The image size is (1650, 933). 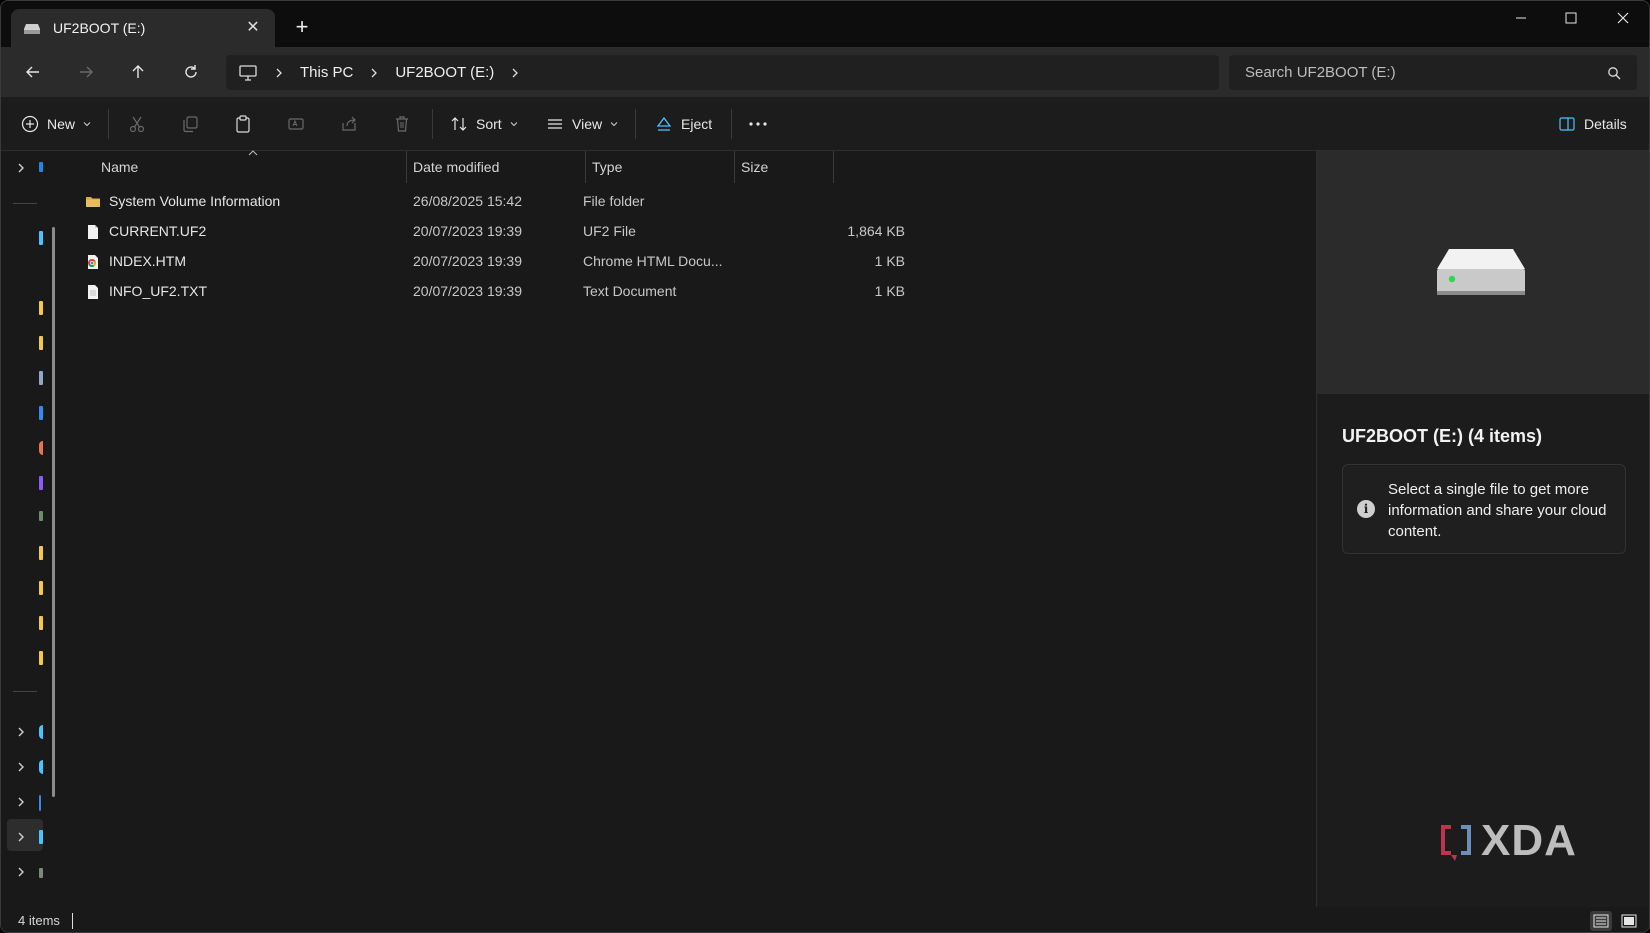 I want to click on details-pane-button: Details, so click(x=1592, y=124).